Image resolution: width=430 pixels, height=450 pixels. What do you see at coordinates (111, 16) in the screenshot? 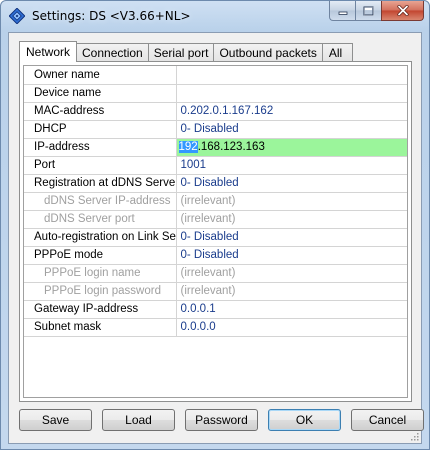
I see `window-title: Settings: DS <V3.66+NL>` at bounding box center [111, 16].